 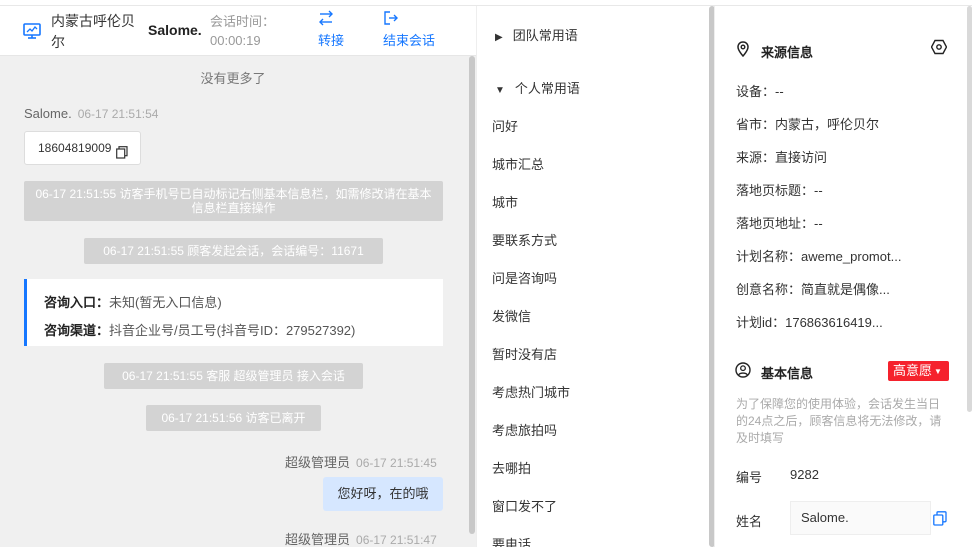 I want to click on transfer-icon, so click(x=326, y=18).